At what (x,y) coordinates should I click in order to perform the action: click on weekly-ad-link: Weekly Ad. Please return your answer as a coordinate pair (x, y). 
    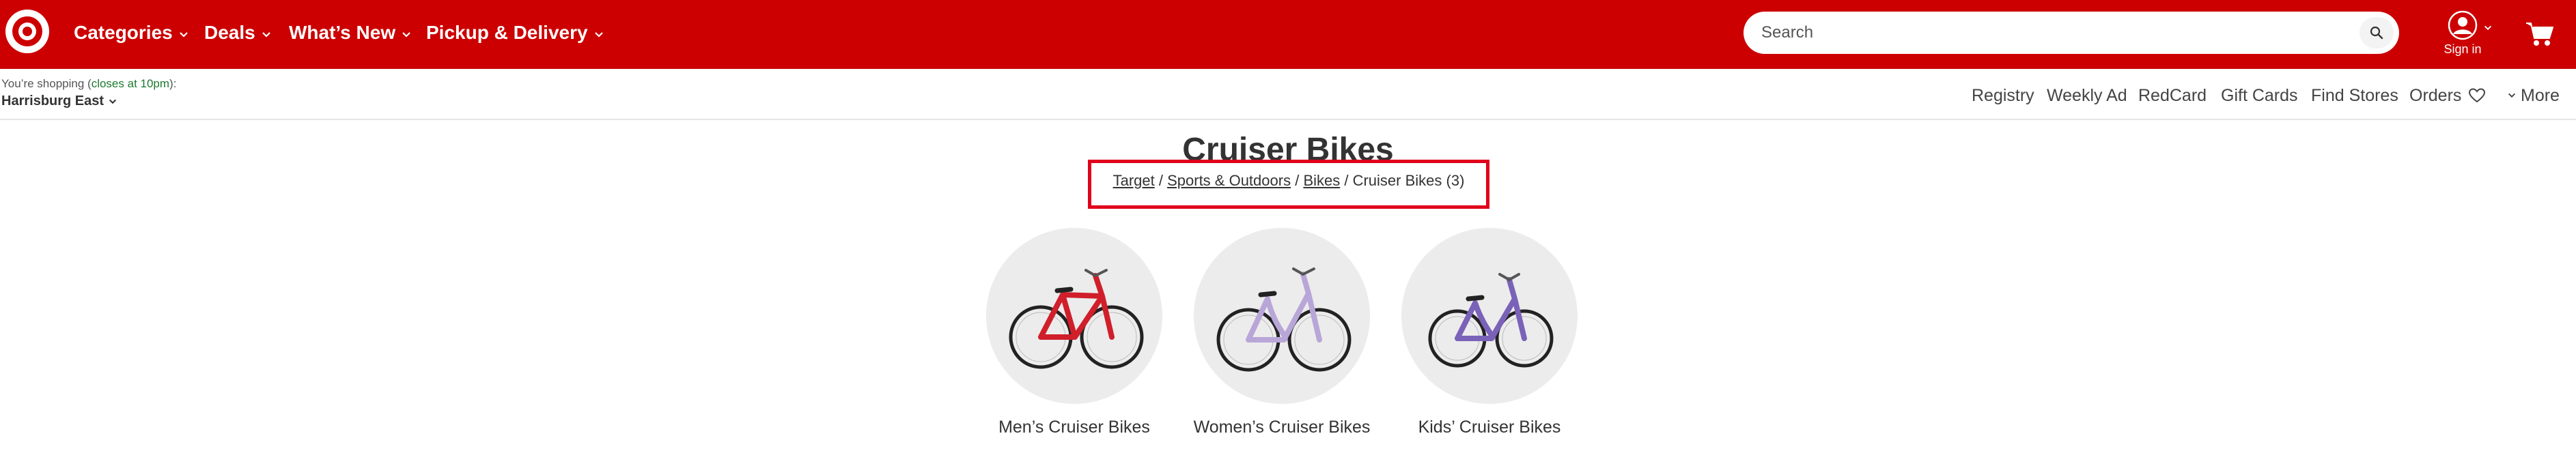
    Looking at the image, I should click on (2087, 95).